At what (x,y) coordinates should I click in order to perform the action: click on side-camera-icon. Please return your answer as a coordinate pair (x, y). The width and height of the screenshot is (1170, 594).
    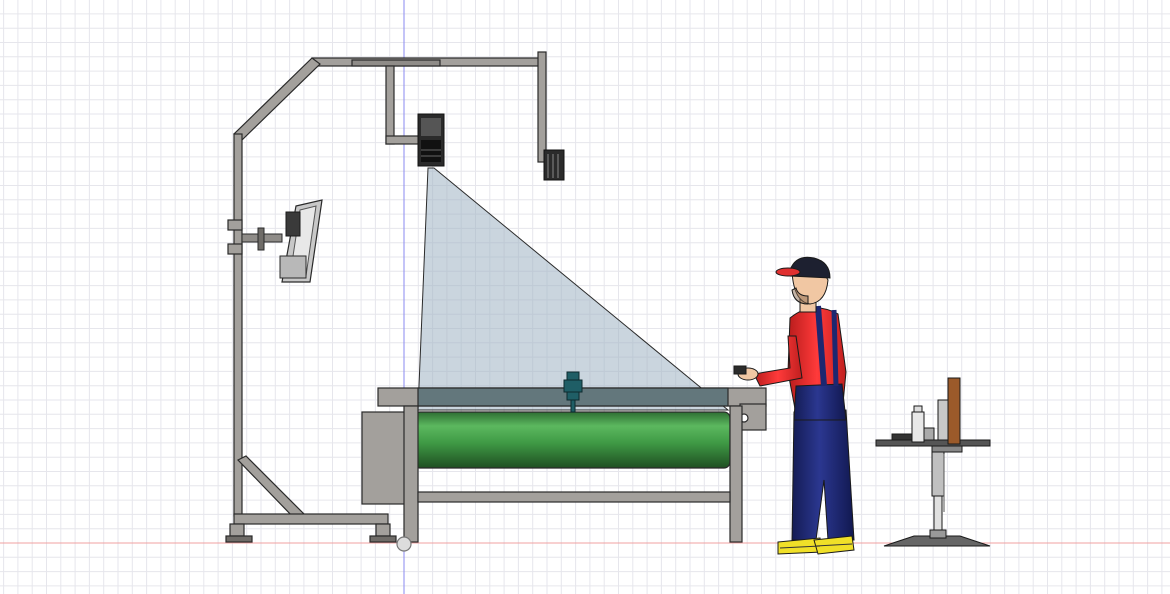
    Looking at the image, I should click on (554, 165).